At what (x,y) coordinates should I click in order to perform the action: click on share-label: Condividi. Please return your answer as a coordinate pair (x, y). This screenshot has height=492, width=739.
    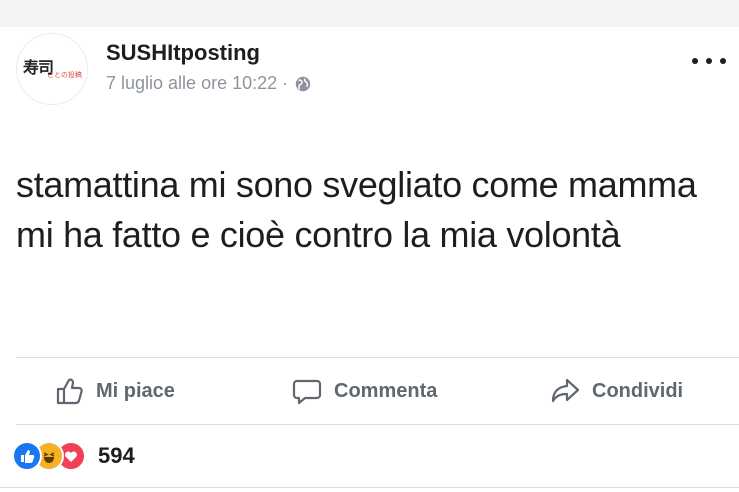
    Looking at the image, I should click on (638, 390).